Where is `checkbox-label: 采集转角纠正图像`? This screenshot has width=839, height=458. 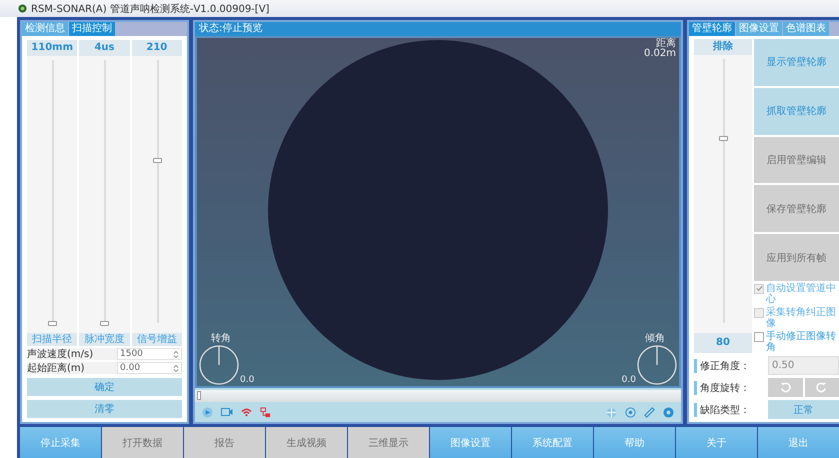
checkbox-label: 采集转角纠正图像 is located at coordinates (801, 317).